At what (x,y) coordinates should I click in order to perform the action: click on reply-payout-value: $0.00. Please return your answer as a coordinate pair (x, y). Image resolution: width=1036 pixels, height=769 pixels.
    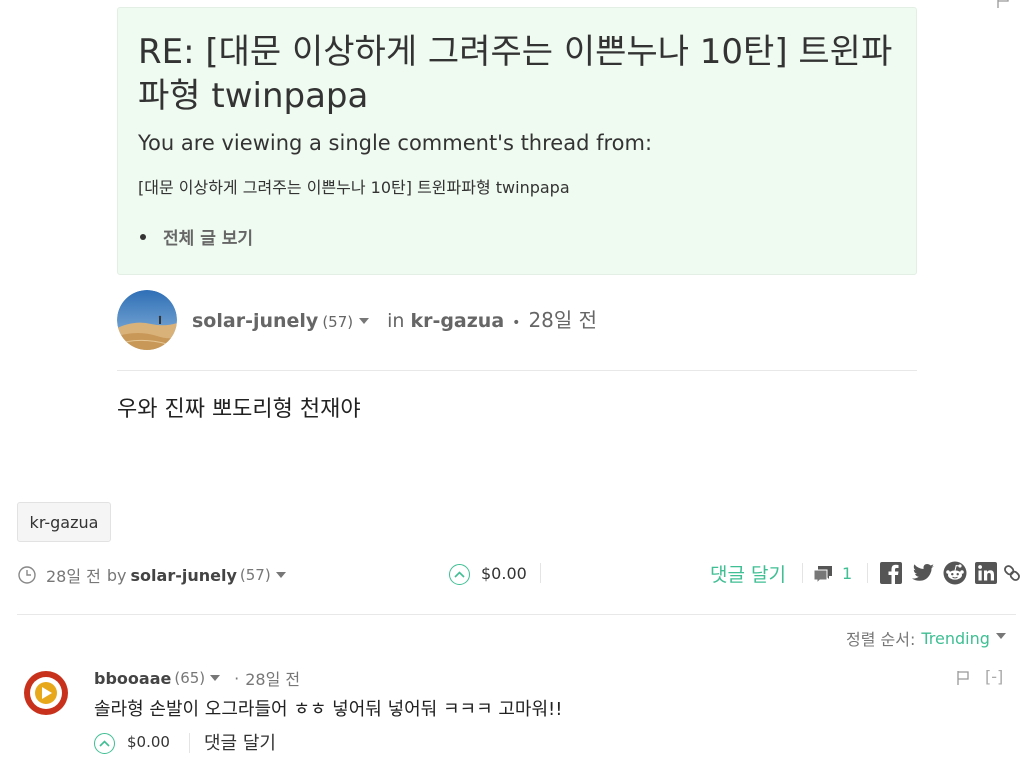
    Looking at the image, I should click on (148, 742).